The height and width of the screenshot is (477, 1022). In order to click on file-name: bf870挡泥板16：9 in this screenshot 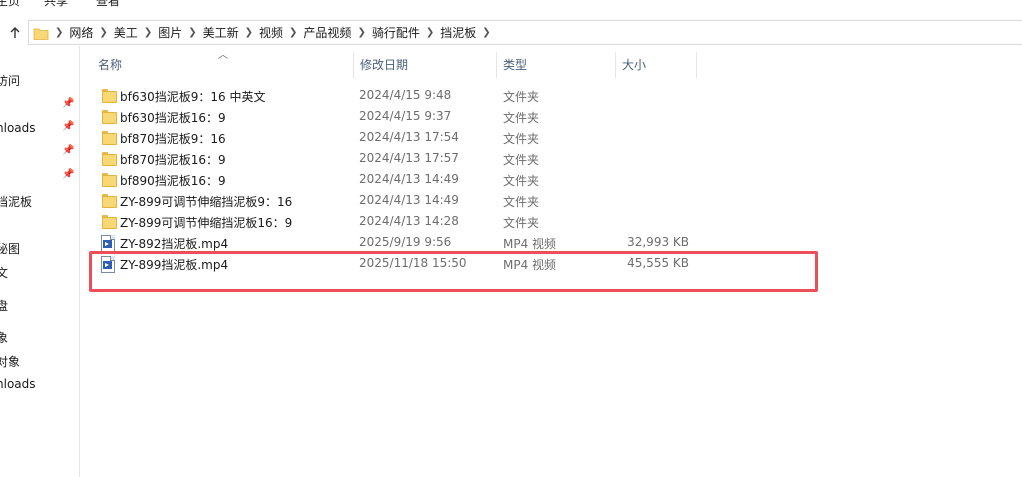, I will do `click(173, 160)`.